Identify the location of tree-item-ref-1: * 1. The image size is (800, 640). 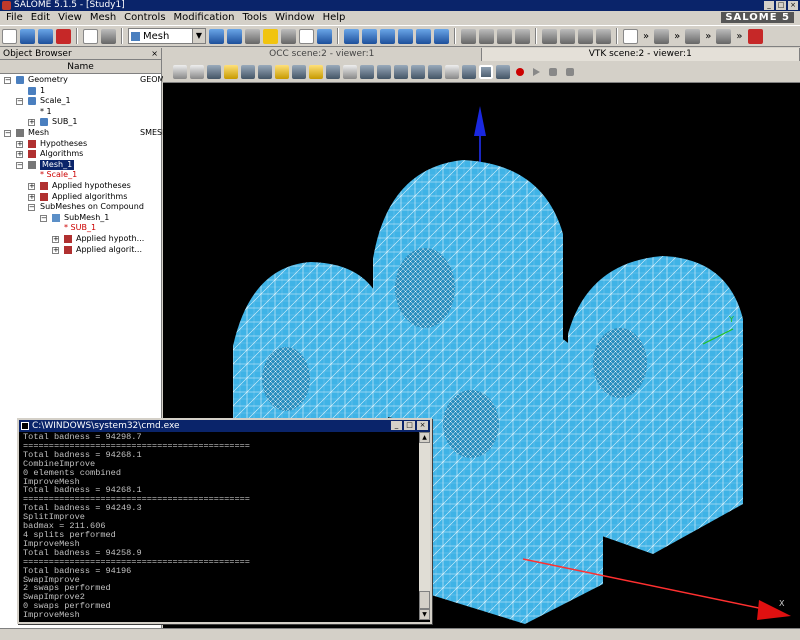
(80, 112).